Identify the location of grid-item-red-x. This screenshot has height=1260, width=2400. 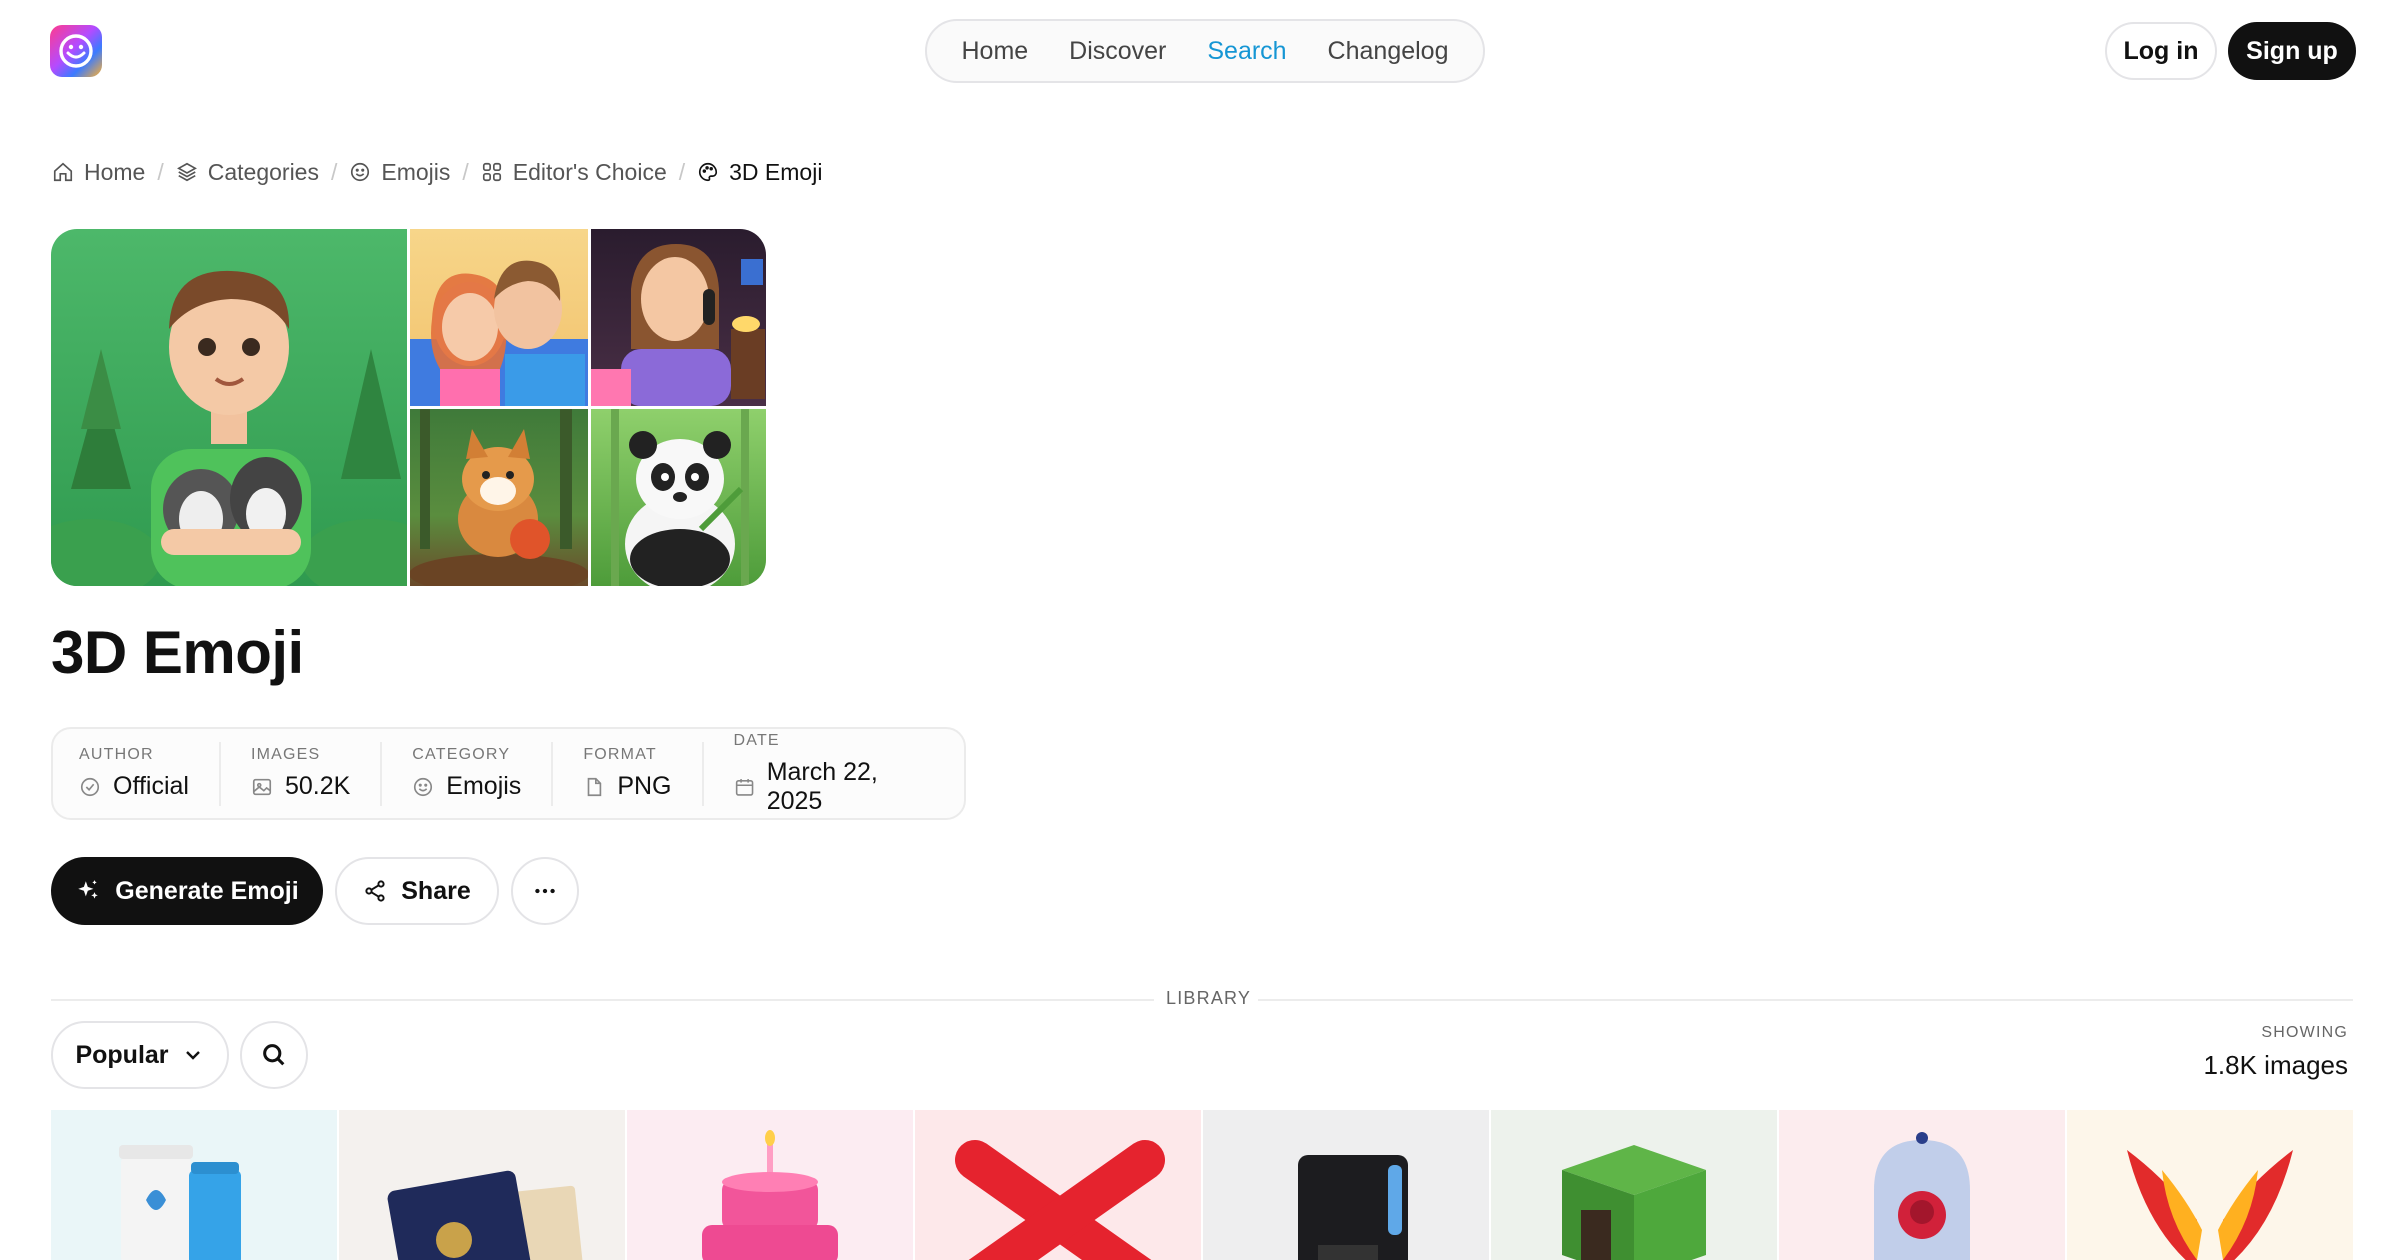
(1058, 1185).